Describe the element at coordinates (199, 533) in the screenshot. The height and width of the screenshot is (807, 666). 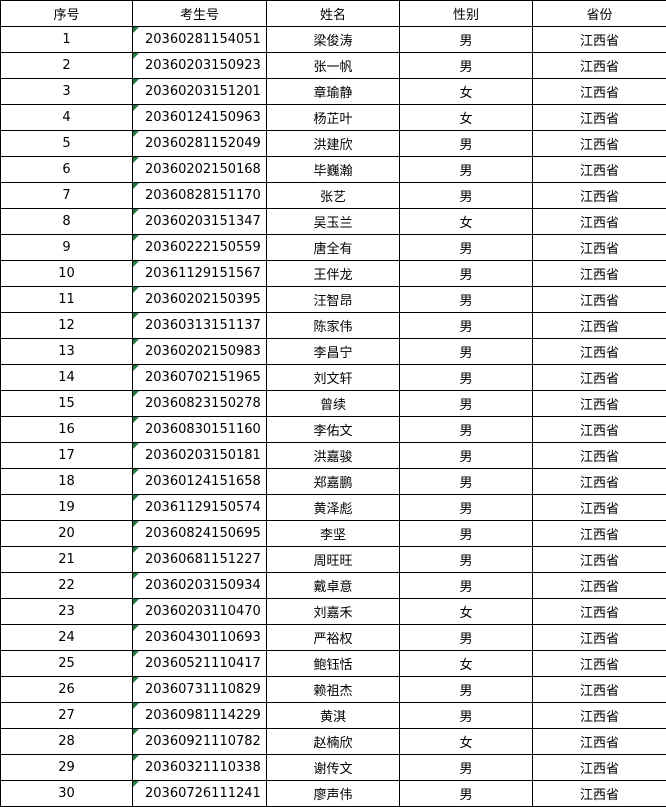
I see `cell-exam-id: 20360824150695` at that location.